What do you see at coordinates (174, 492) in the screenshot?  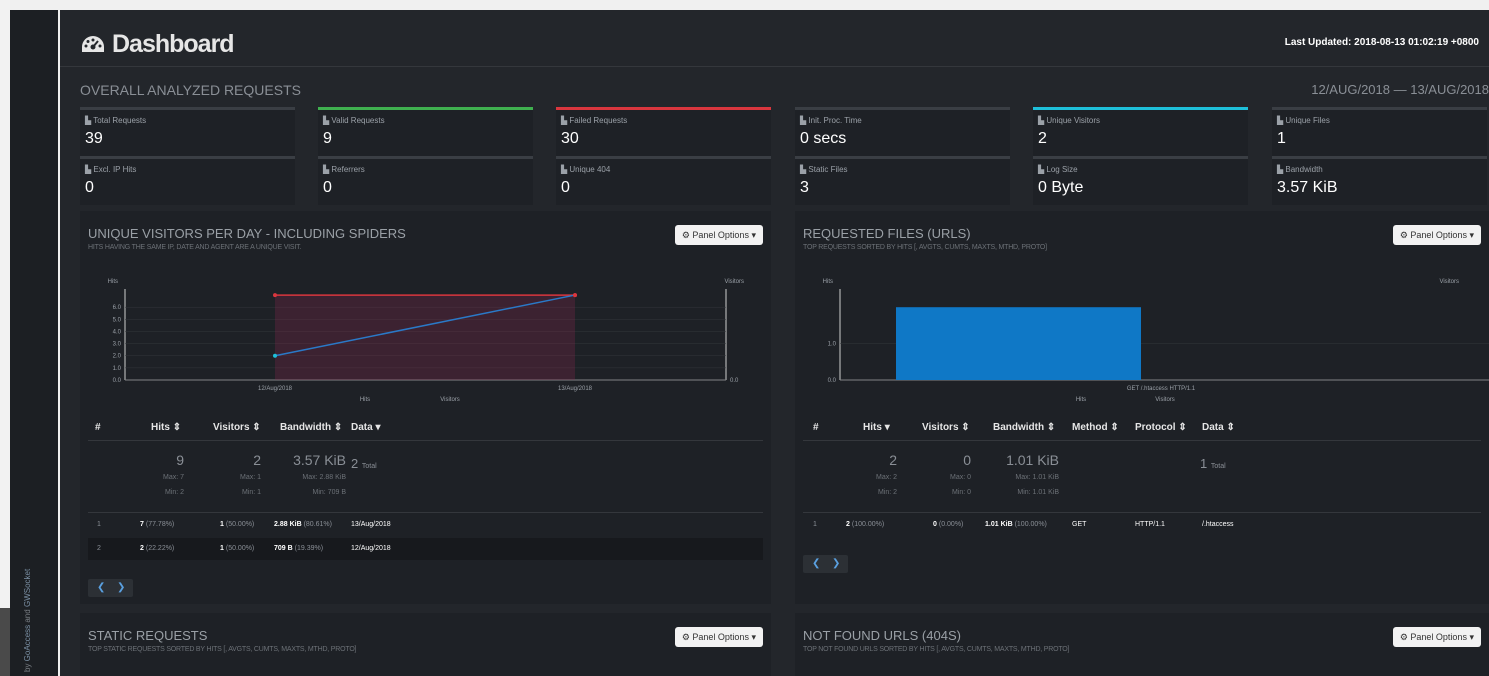 I see `summary-hits-min: Min: 2` at bounding box center [174, 492].